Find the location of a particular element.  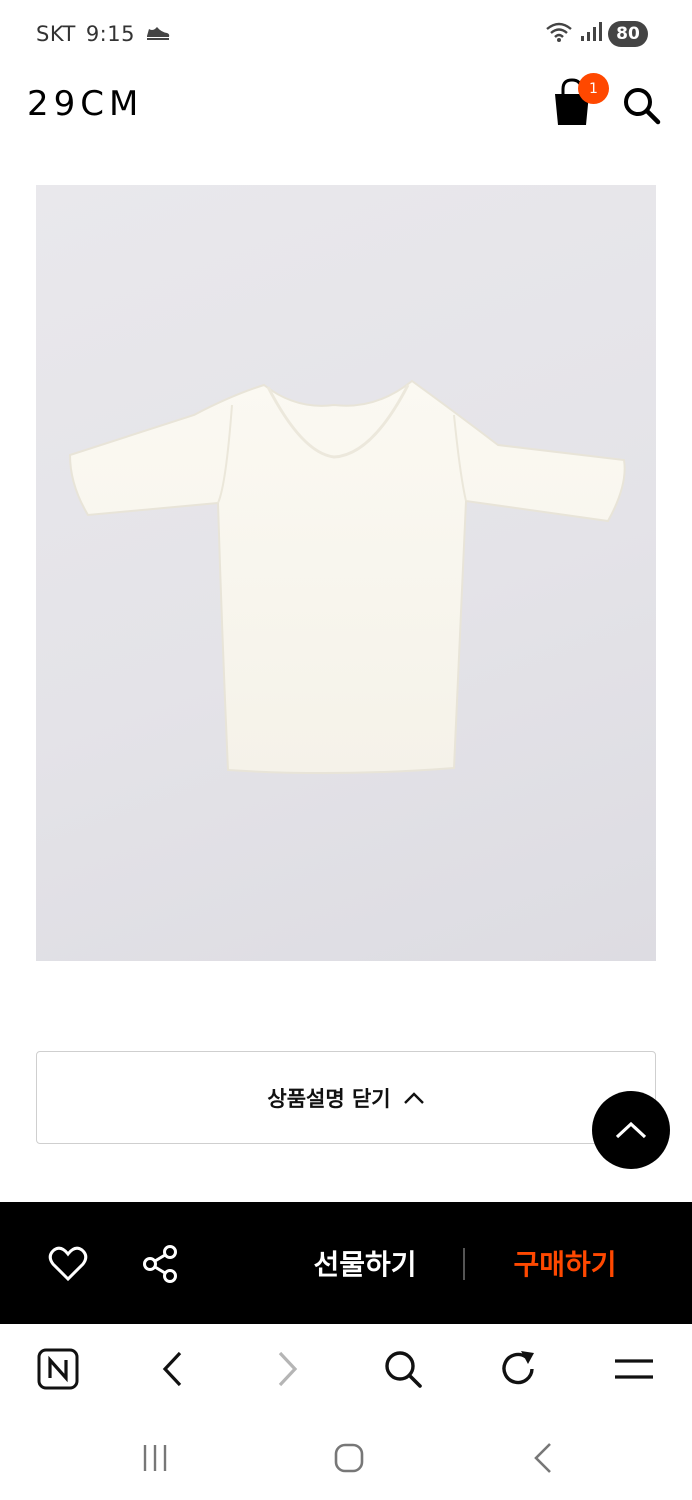

browser-forward-button is located at coordinates (288, 1369).